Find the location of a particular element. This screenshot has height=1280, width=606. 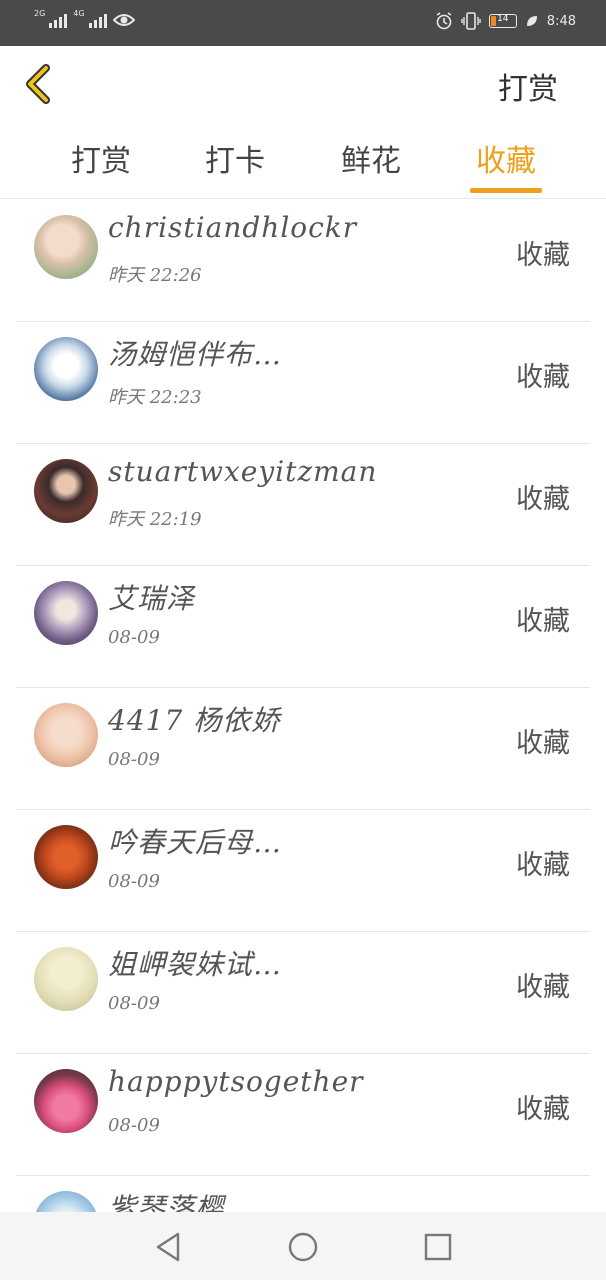

timestamp: 昨天 22:23 is located at coordinates (155, 397).